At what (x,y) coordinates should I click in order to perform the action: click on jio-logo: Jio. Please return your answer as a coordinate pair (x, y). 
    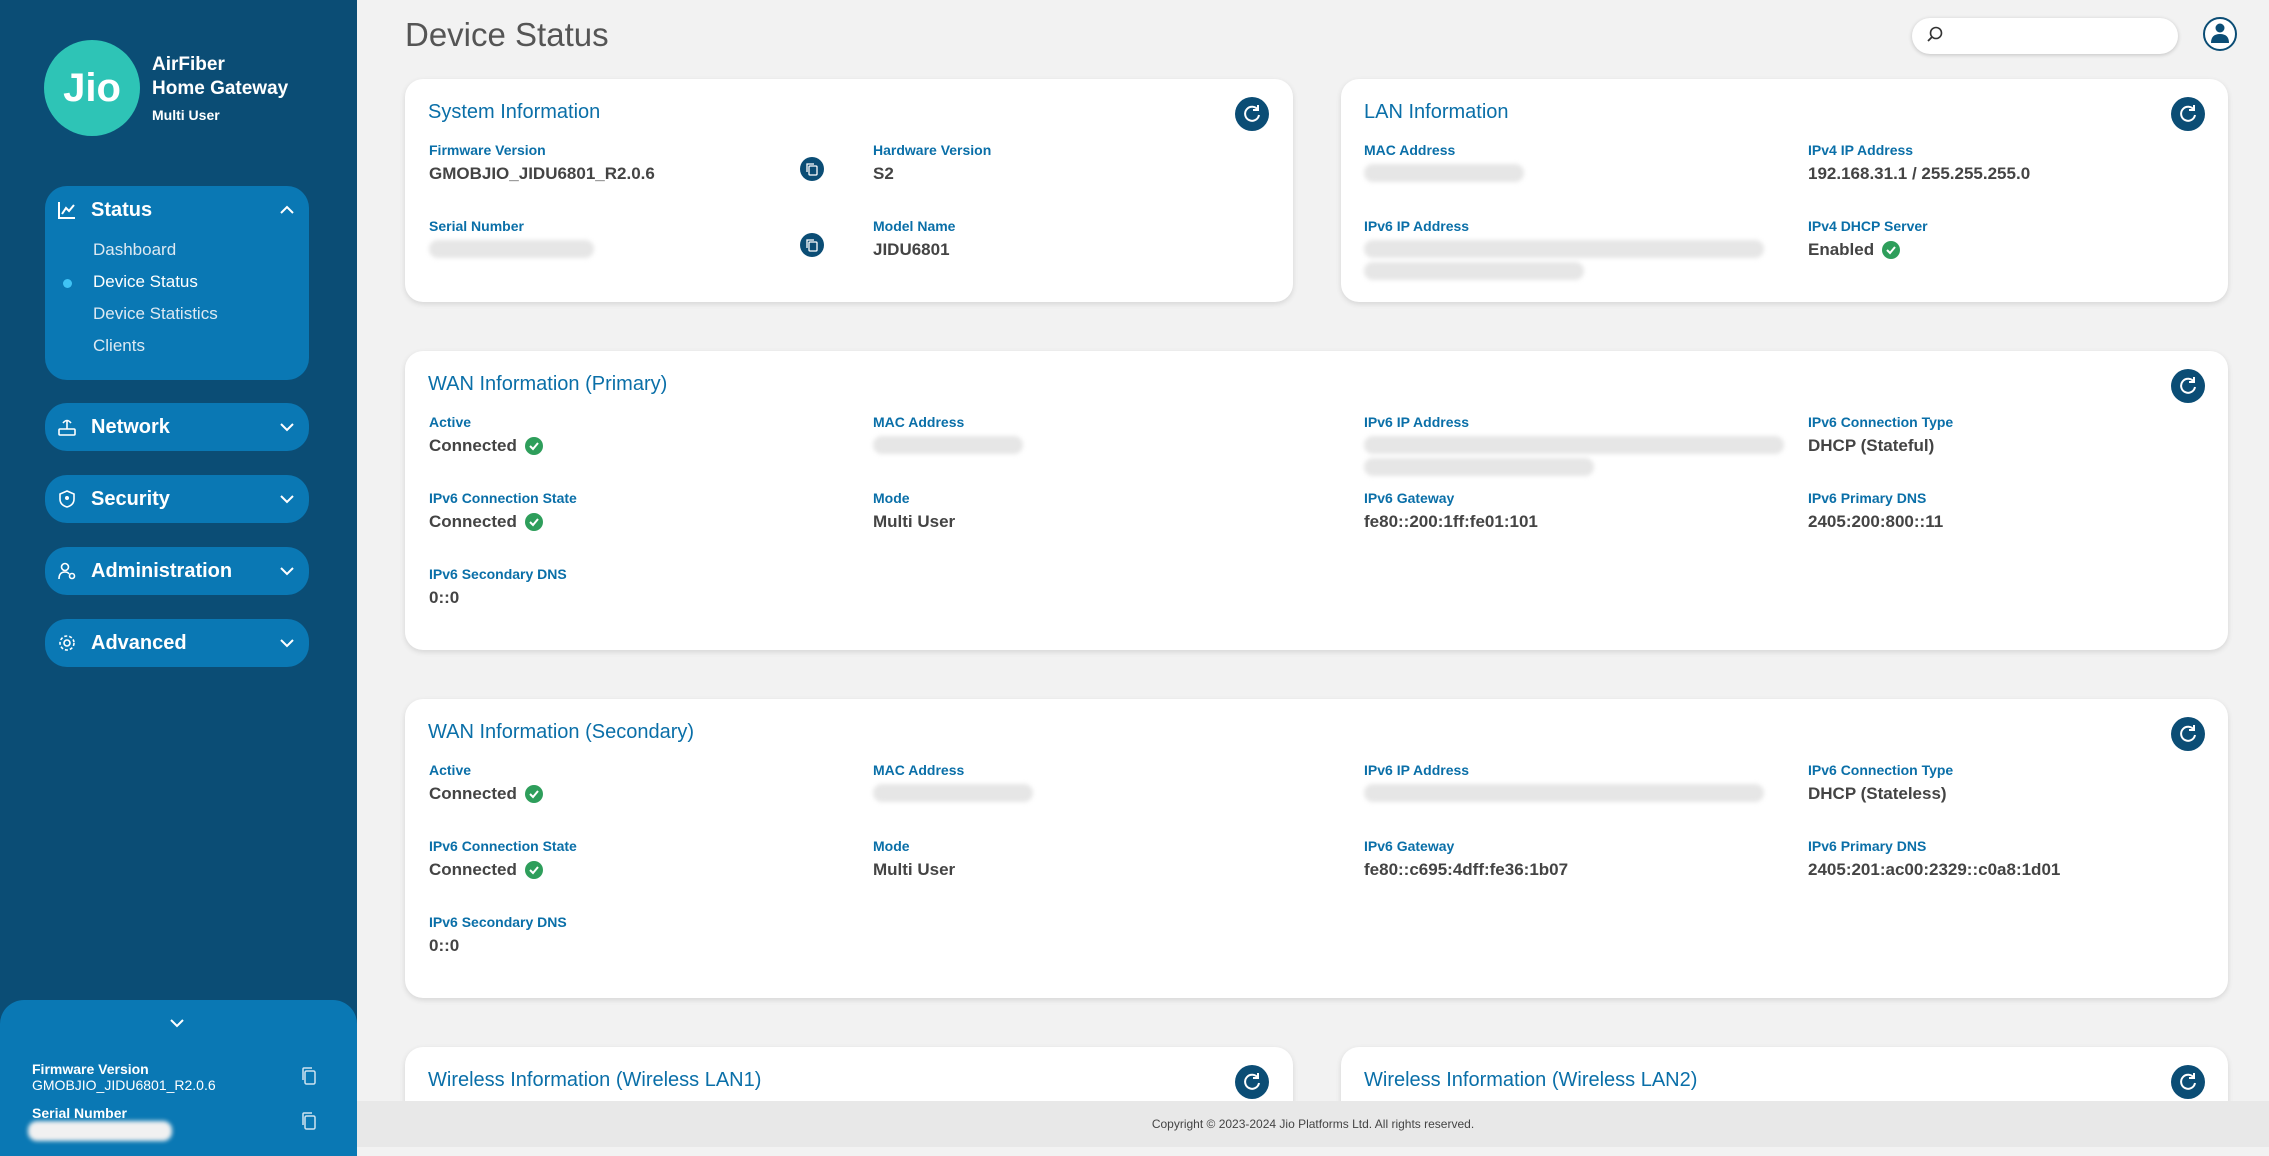
    Looking at the image, I should click on (92, 88).